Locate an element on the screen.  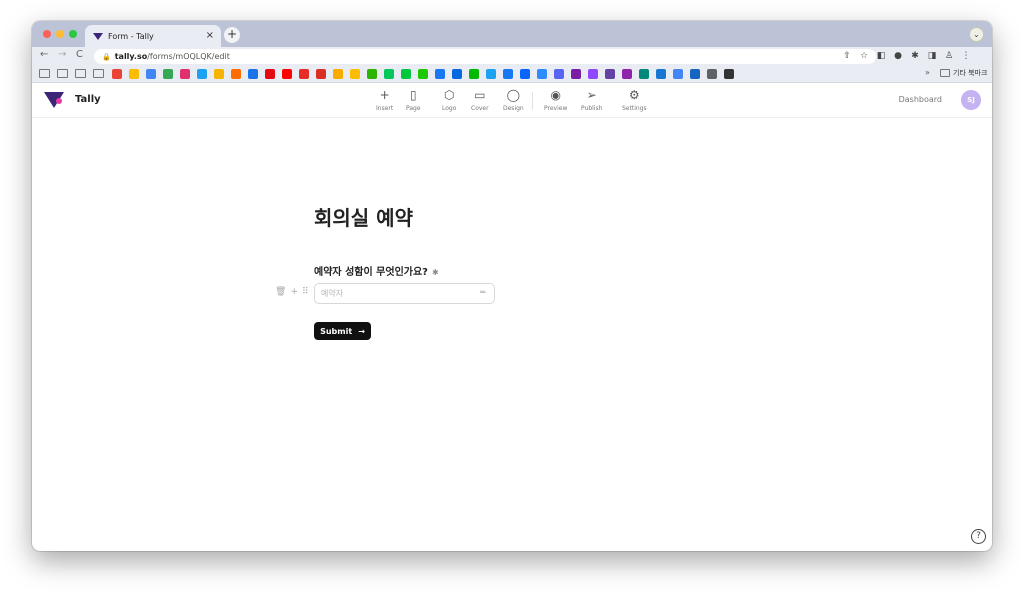
toolbar-publish-label: Publish is located at coordinates (592, 108).